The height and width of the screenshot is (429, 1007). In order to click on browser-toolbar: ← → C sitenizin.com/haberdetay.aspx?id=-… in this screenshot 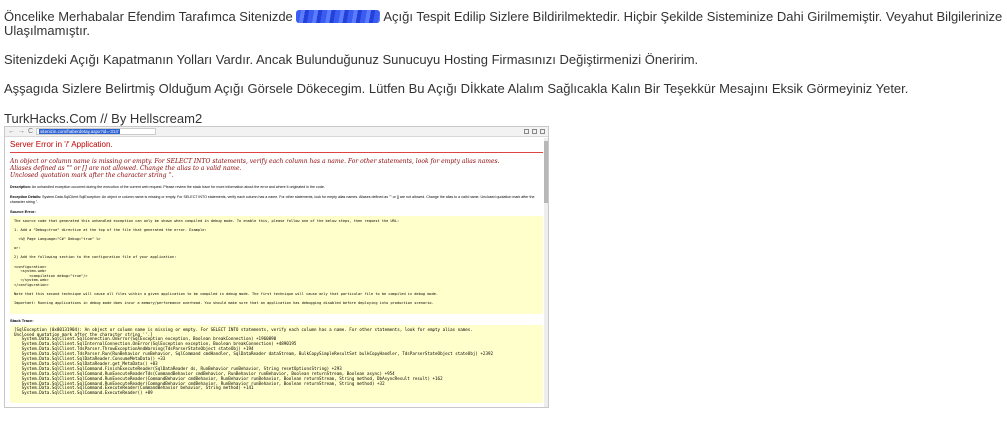, I will do `click(276, 132)`.